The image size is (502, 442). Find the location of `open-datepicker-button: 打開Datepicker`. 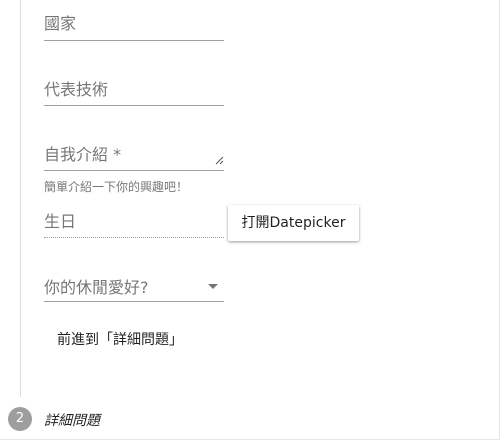

open-datepicker-button: 打開Datepicker is located at coordinates (293, 223).